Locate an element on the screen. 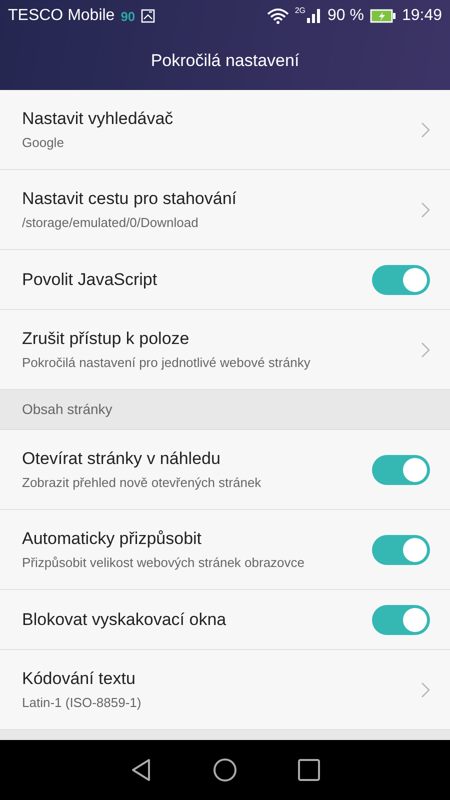 This screenshot has width=450, height=800. setting-subtitle: Zobrazit přehled nově otevřených stránek is located at coordinates (142, 482).